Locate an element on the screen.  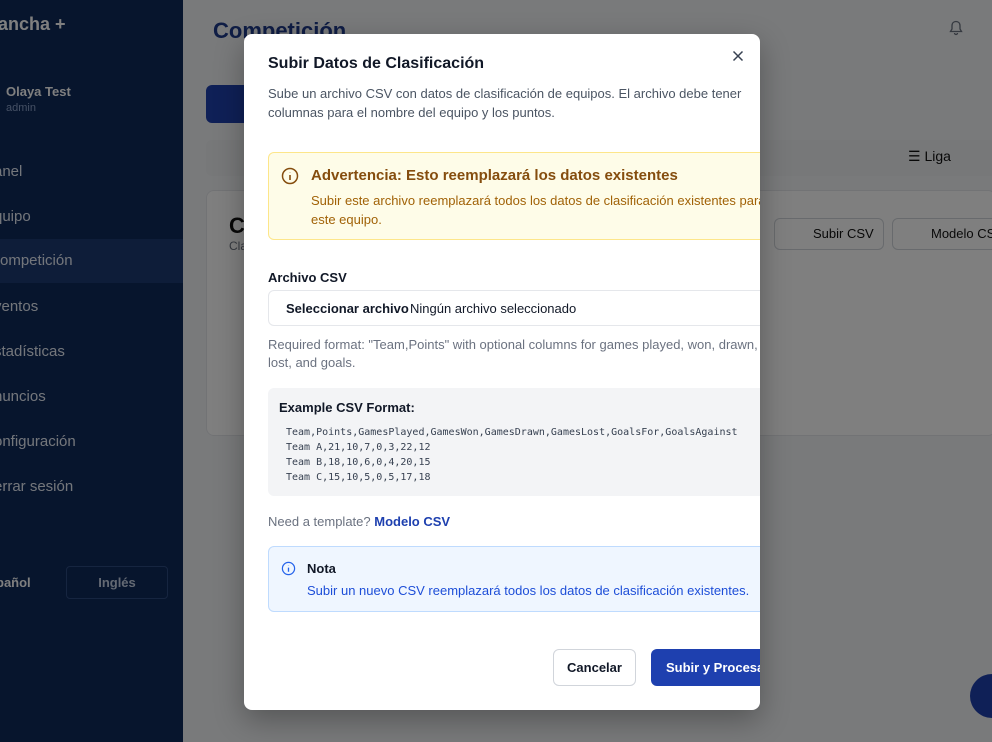
dialog-title: Subir Datos de Clasificación is located at coordinates (376, 63).